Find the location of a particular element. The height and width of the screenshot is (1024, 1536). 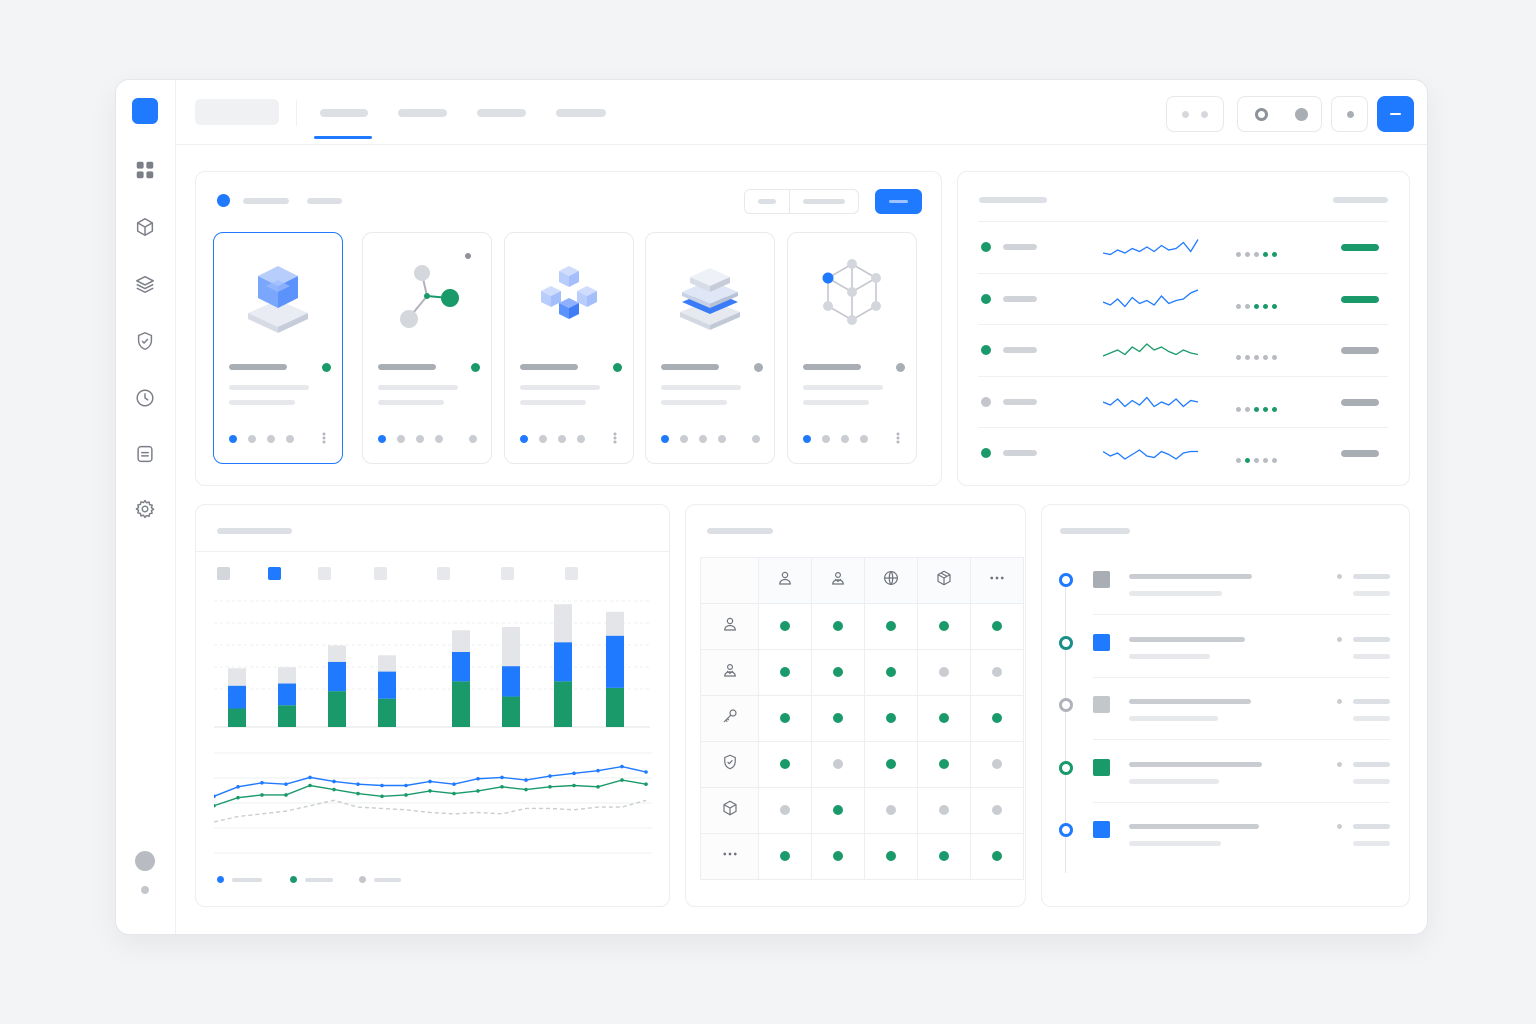

segmented-control is located at coordinates (801, 201).